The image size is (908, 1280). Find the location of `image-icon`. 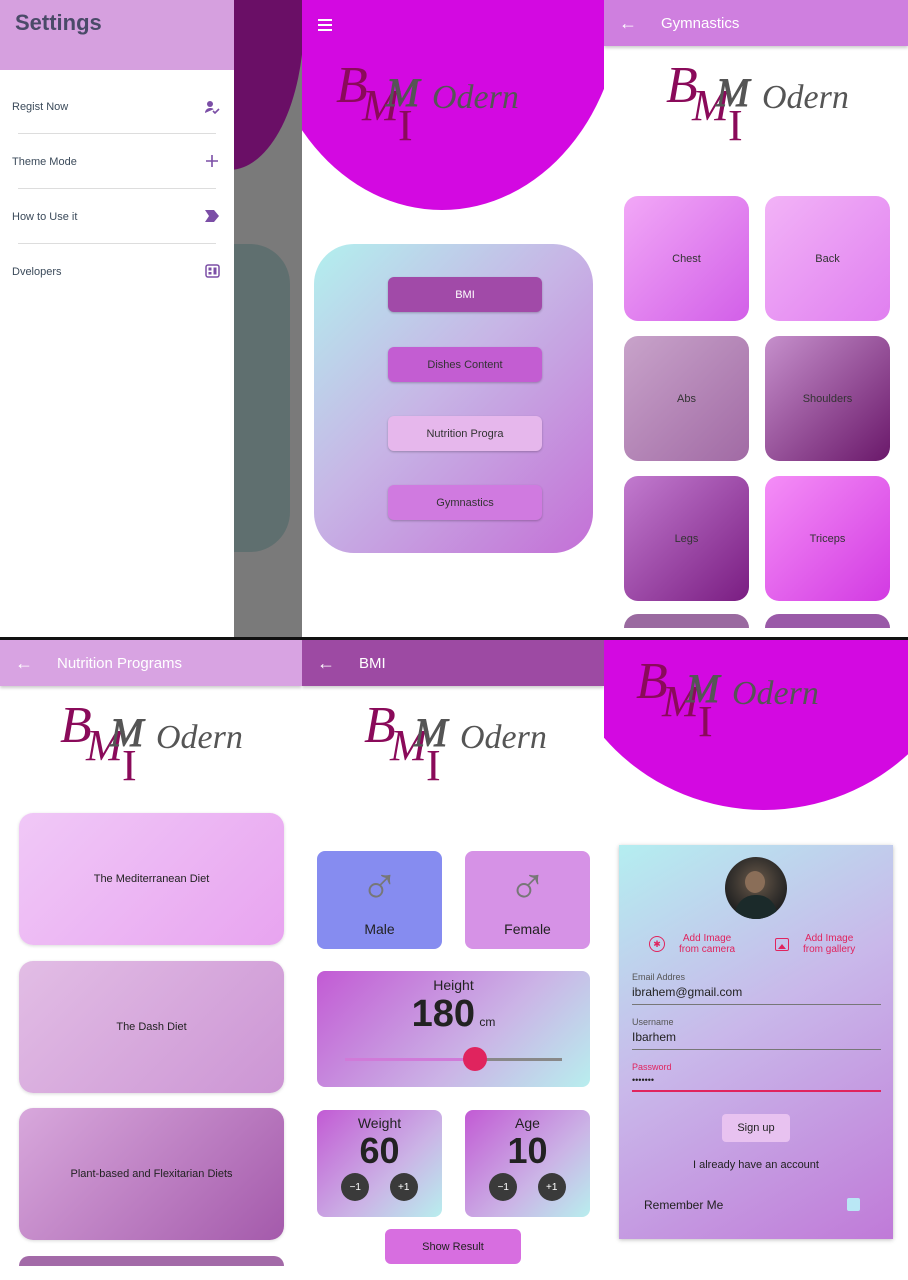

image-icon is located at coordinates (782, 944).